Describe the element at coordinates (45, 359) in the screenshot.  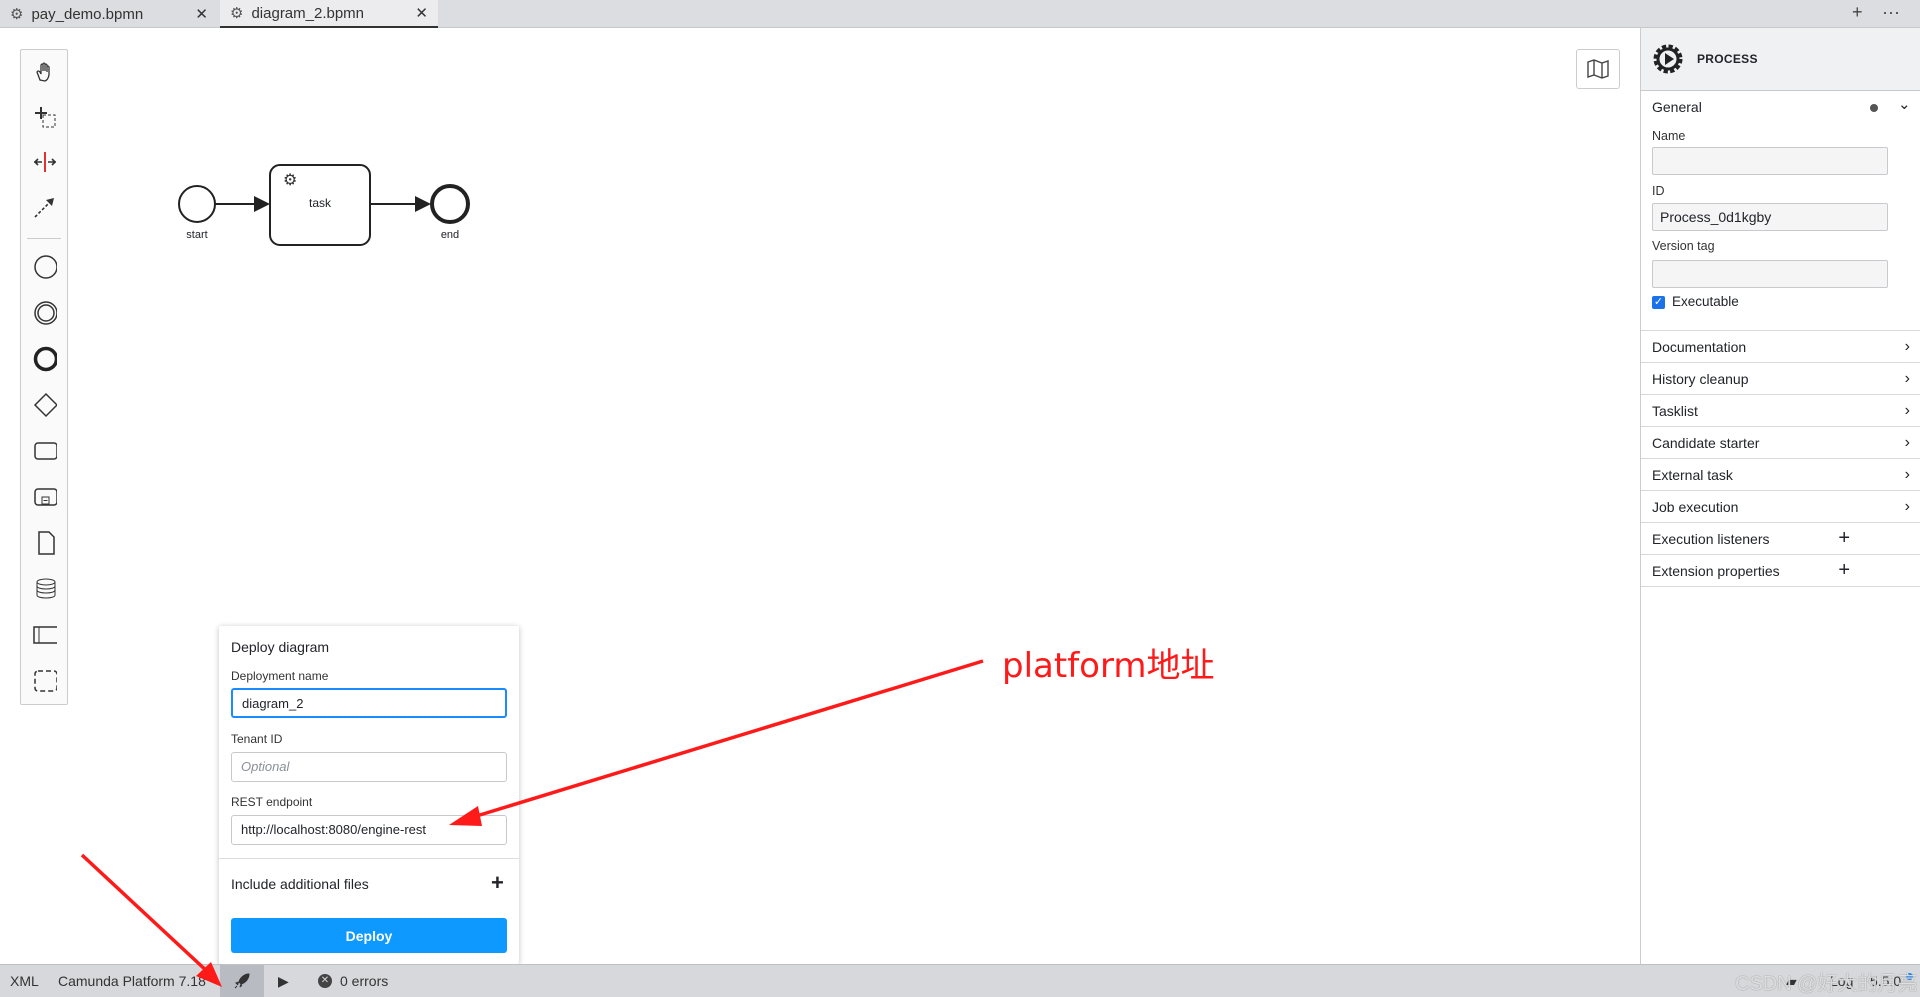
I see `end-event-icon` at that location.